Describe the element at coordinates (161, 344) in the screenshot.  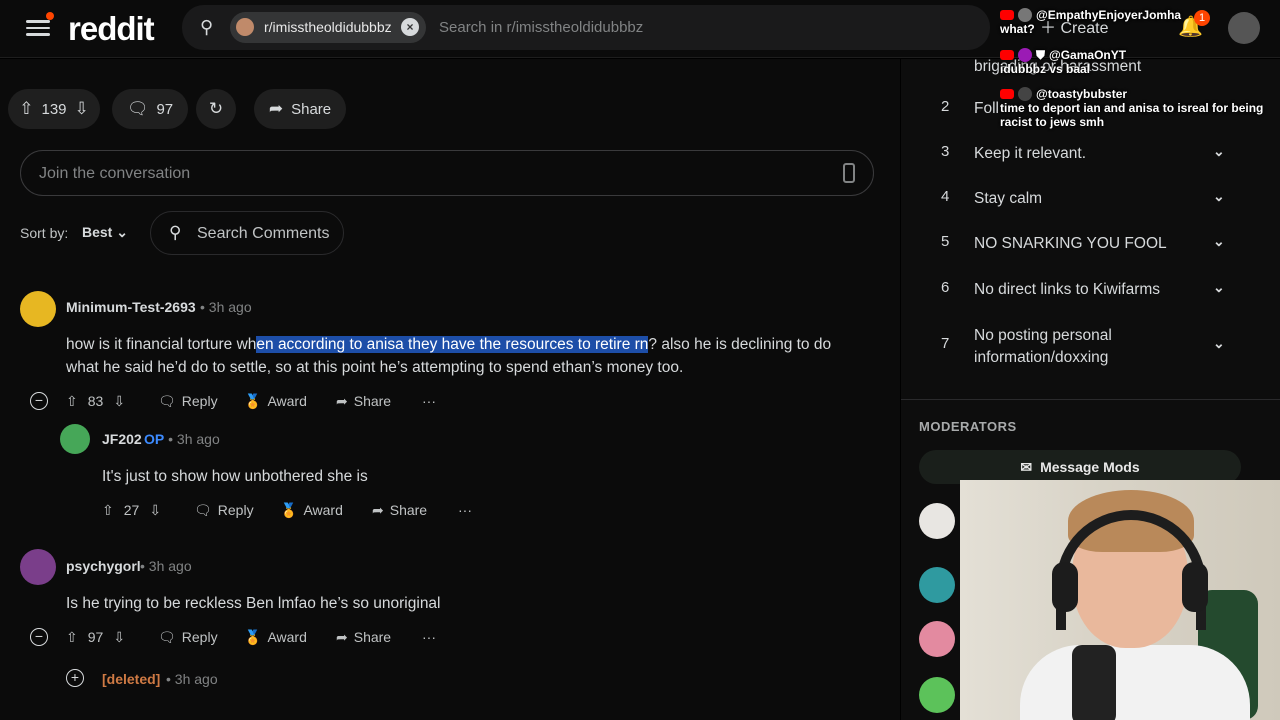
I see `comment-text: how is it financial torture wh` at that location.